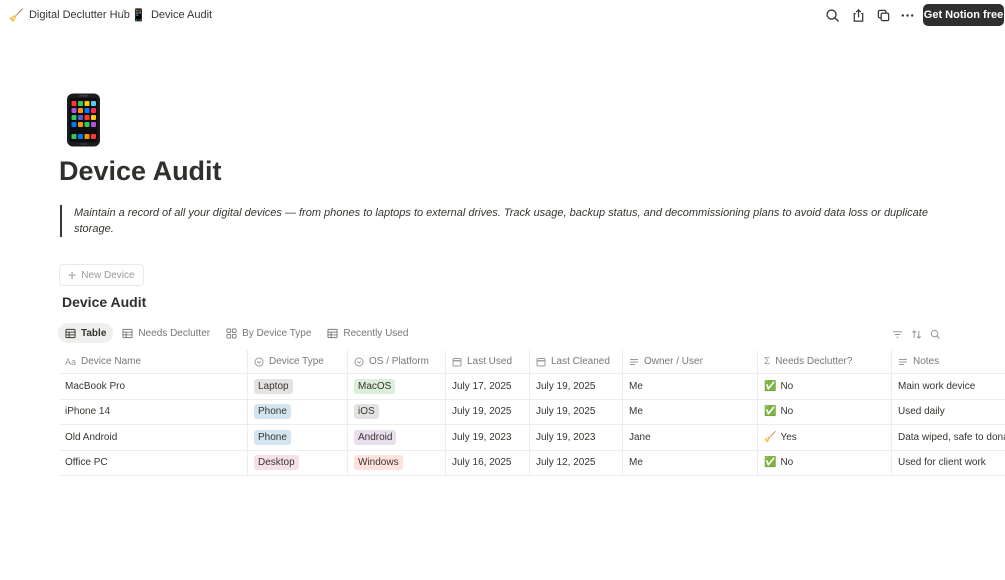 This screenshot has height=580, width=1005. What do you see at coordinates (297, 386) in the screenshot?
I see `cell-device-type: Laptop` at bounding box center [297, 386].